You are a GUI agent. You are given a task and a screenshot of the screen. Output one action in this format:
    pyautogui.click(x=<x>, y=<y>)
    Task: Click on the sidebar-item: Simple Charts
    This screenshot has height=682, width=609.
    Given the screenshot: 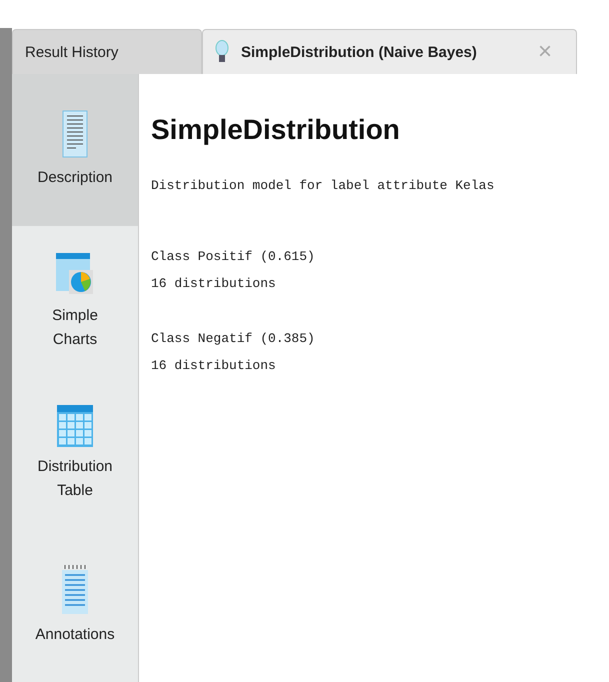 What is the action you would take?
    pyautogui.click(x=75, y=302)
    